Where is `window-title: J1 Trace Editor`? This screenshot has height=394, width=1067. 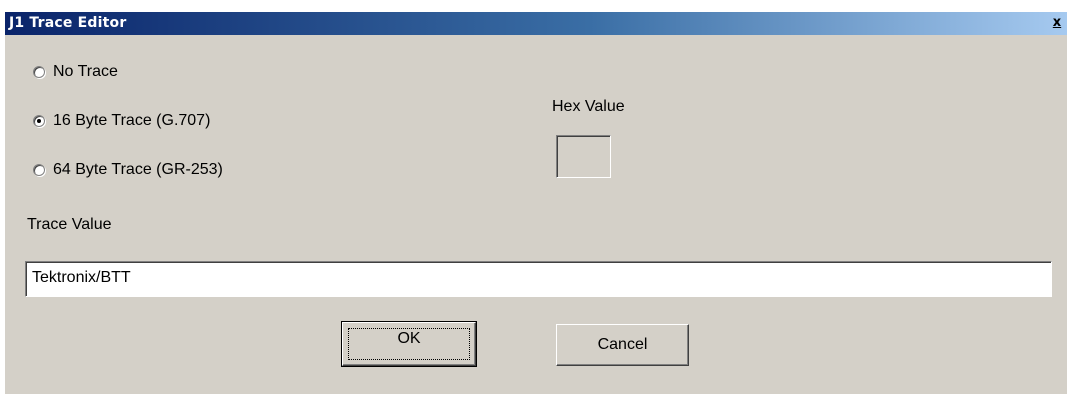
window-title: J1 Trace Editor is located at coordinates (68, 23).